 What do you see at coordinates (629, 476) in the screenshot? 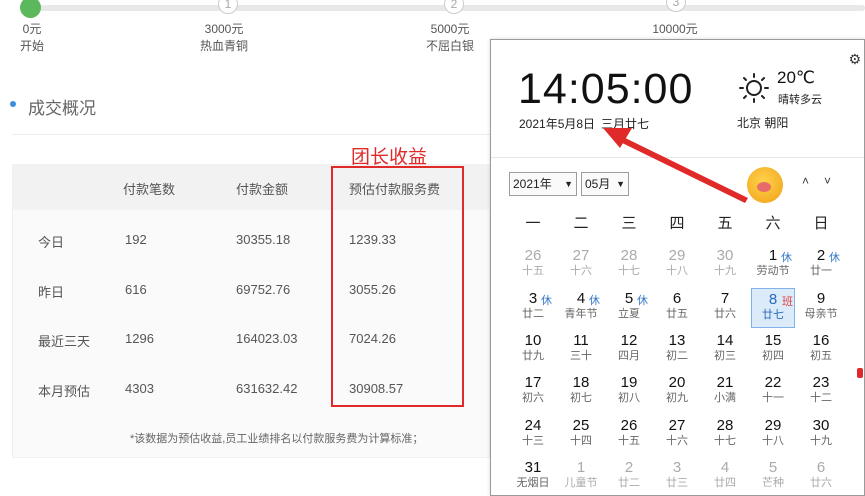
I see `calendar-day: 2 廿二` at bounding box center [629, 476].